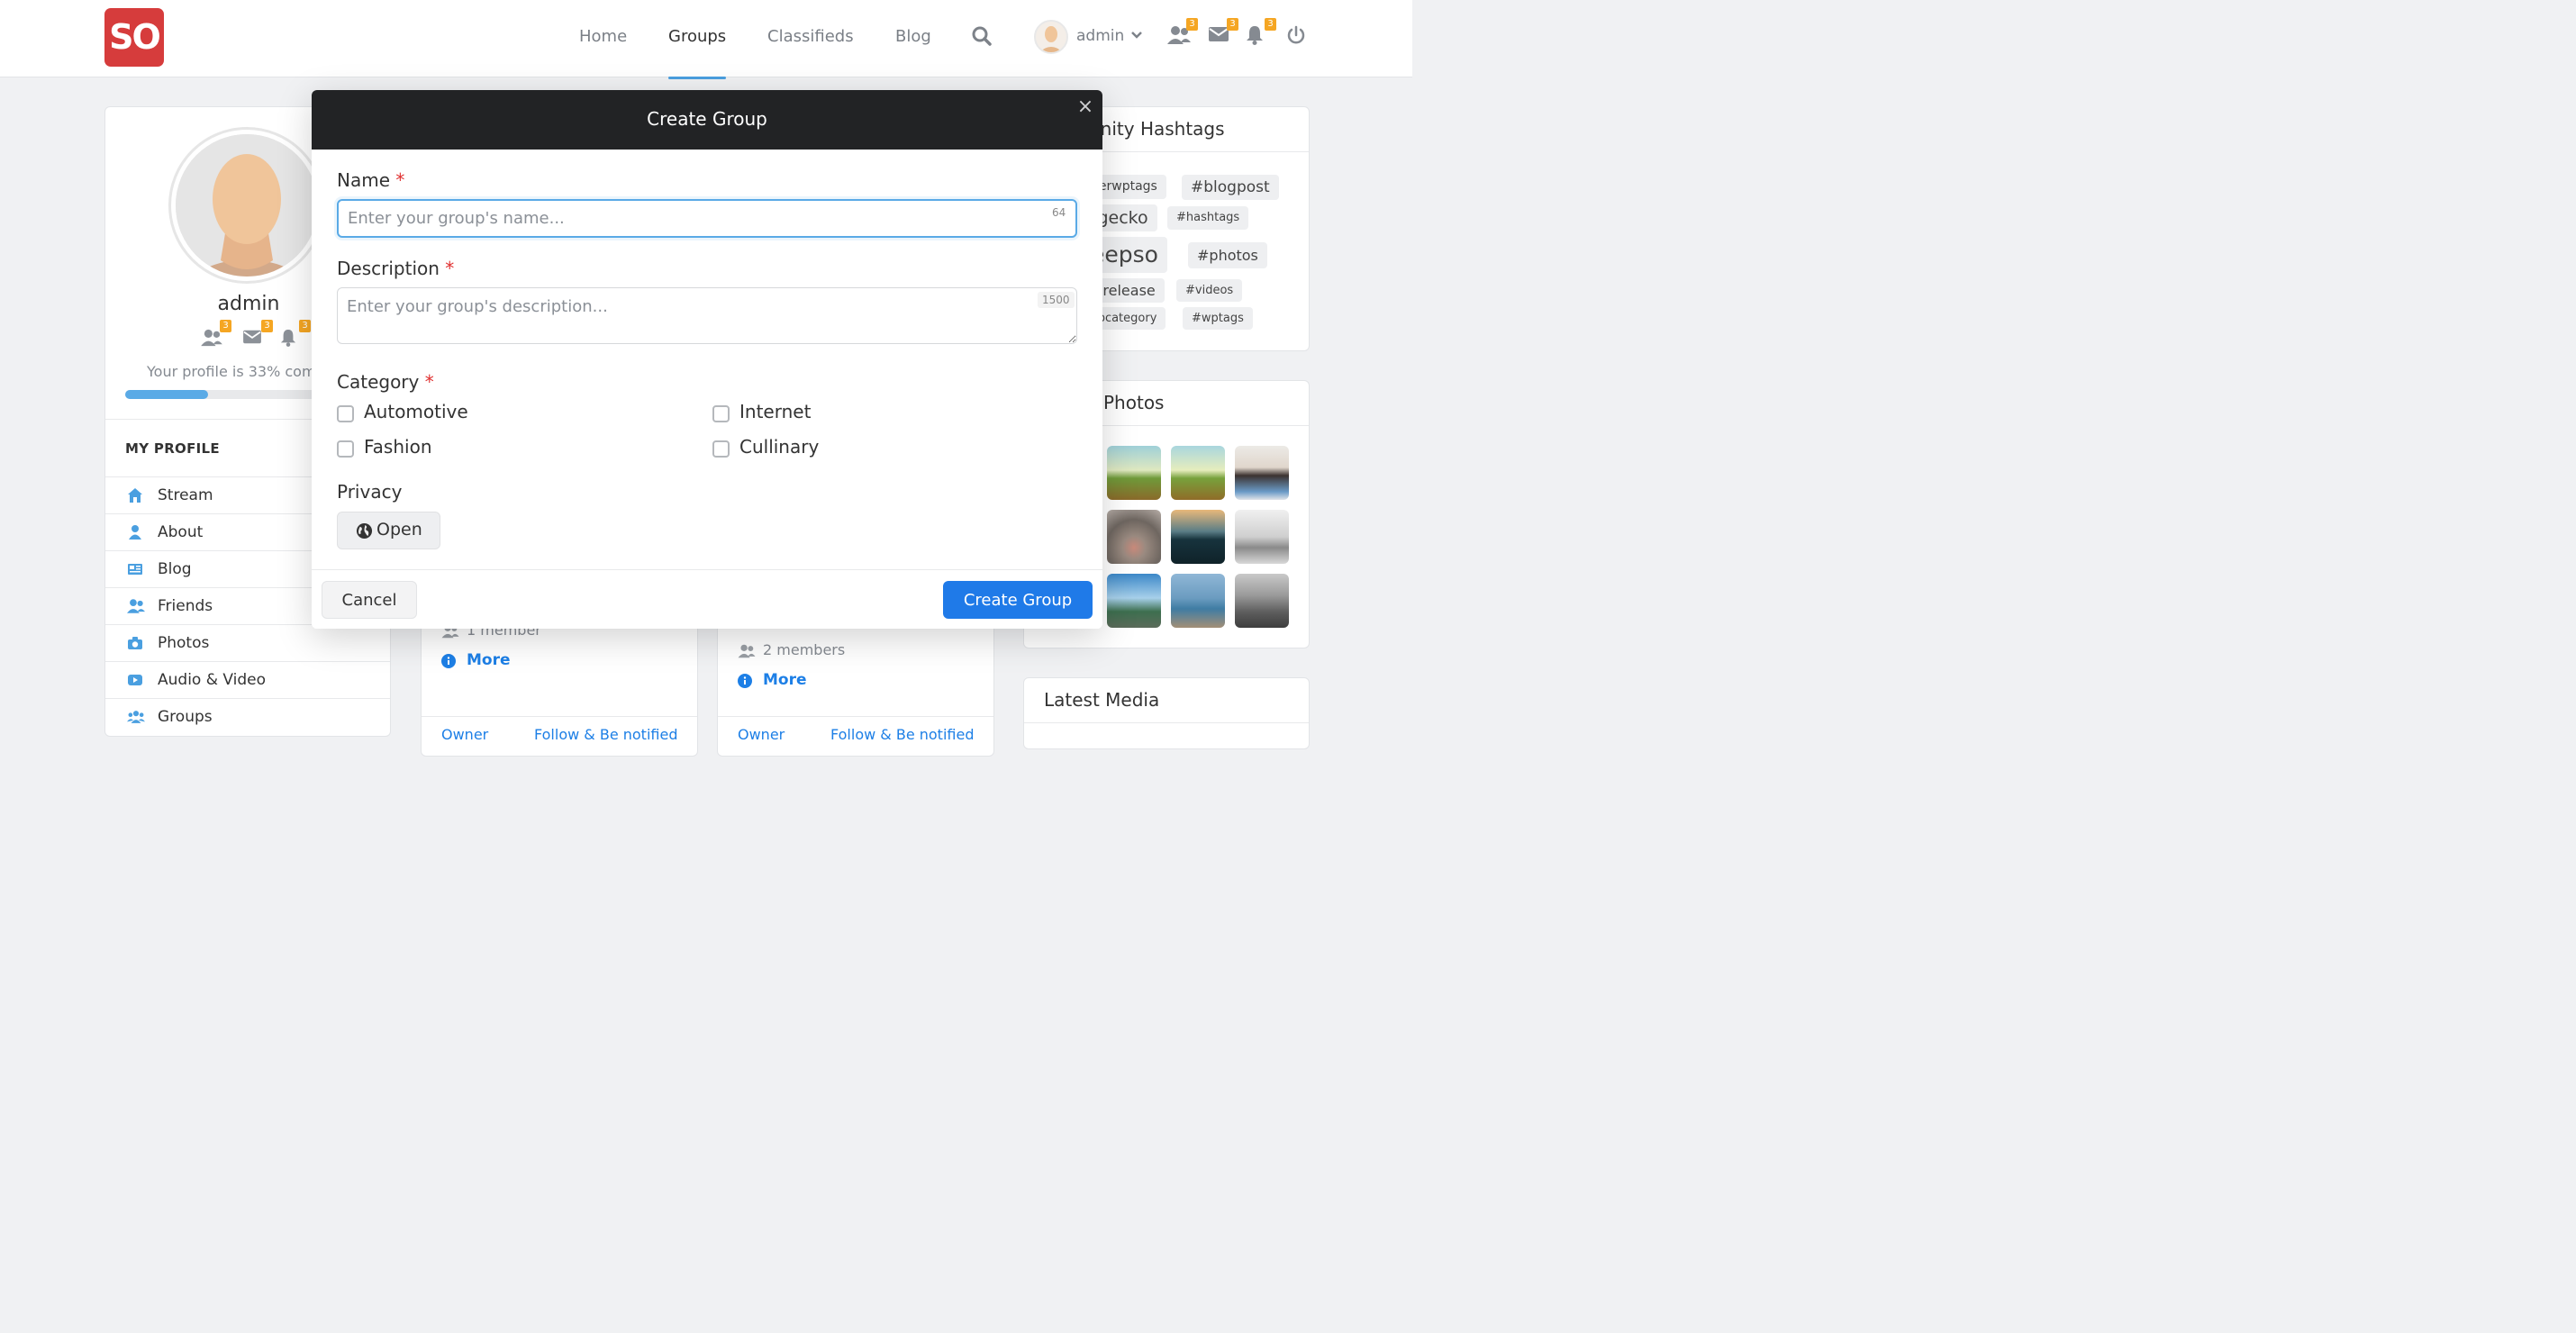  Describe the element at coordinates (1232, 24) in the screenshot. I see `messages-badge: 3` at that location.